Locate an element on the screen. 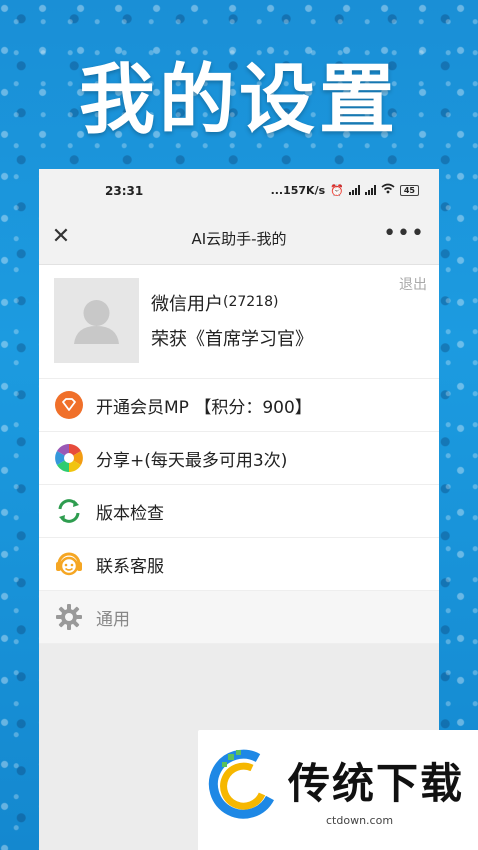  nickname: 微信用户 is located at coordinates (187, 304).